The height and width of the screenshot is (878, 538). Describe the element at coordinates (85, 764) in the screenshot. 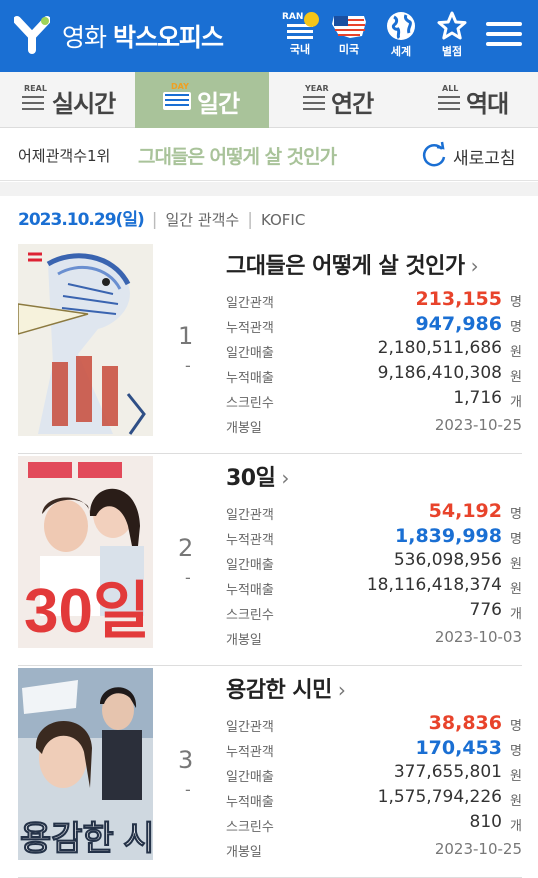

I see `movie-poster: 용감한 시민` at that location.